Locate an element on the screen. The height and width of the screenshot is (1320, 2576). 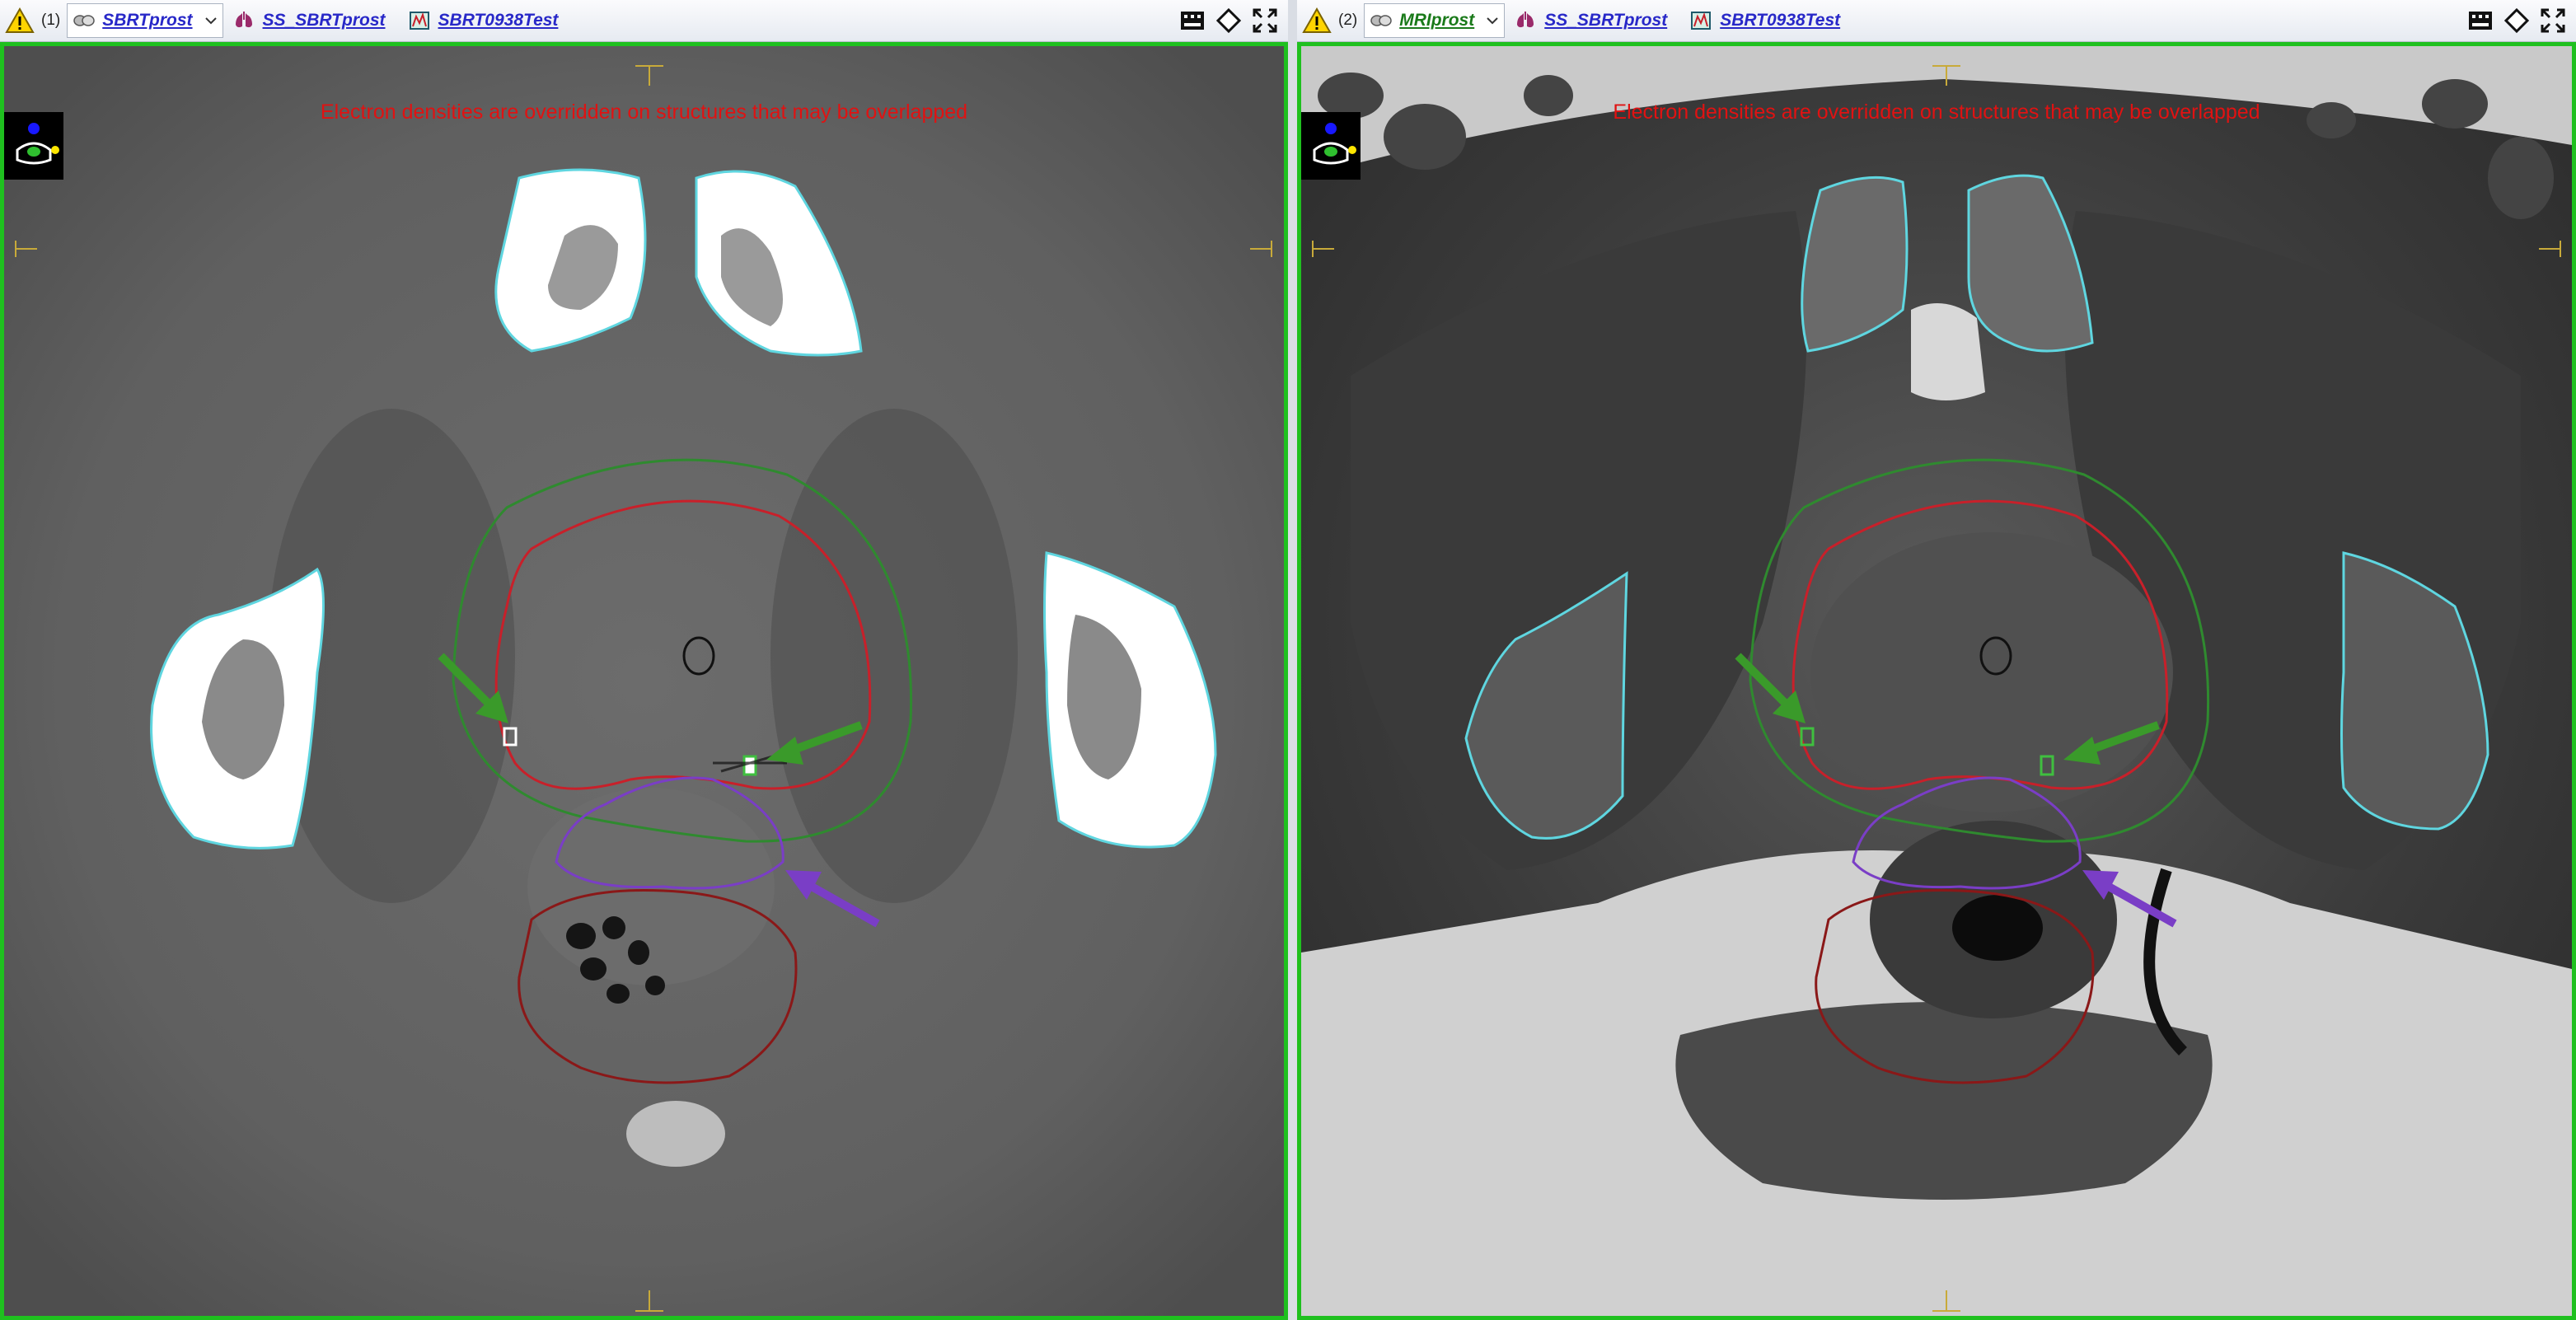
viewer-toolbar: (1) SBRTprost SS_SBRTprost SBRT0938Test is located at coordinates (644, 21).